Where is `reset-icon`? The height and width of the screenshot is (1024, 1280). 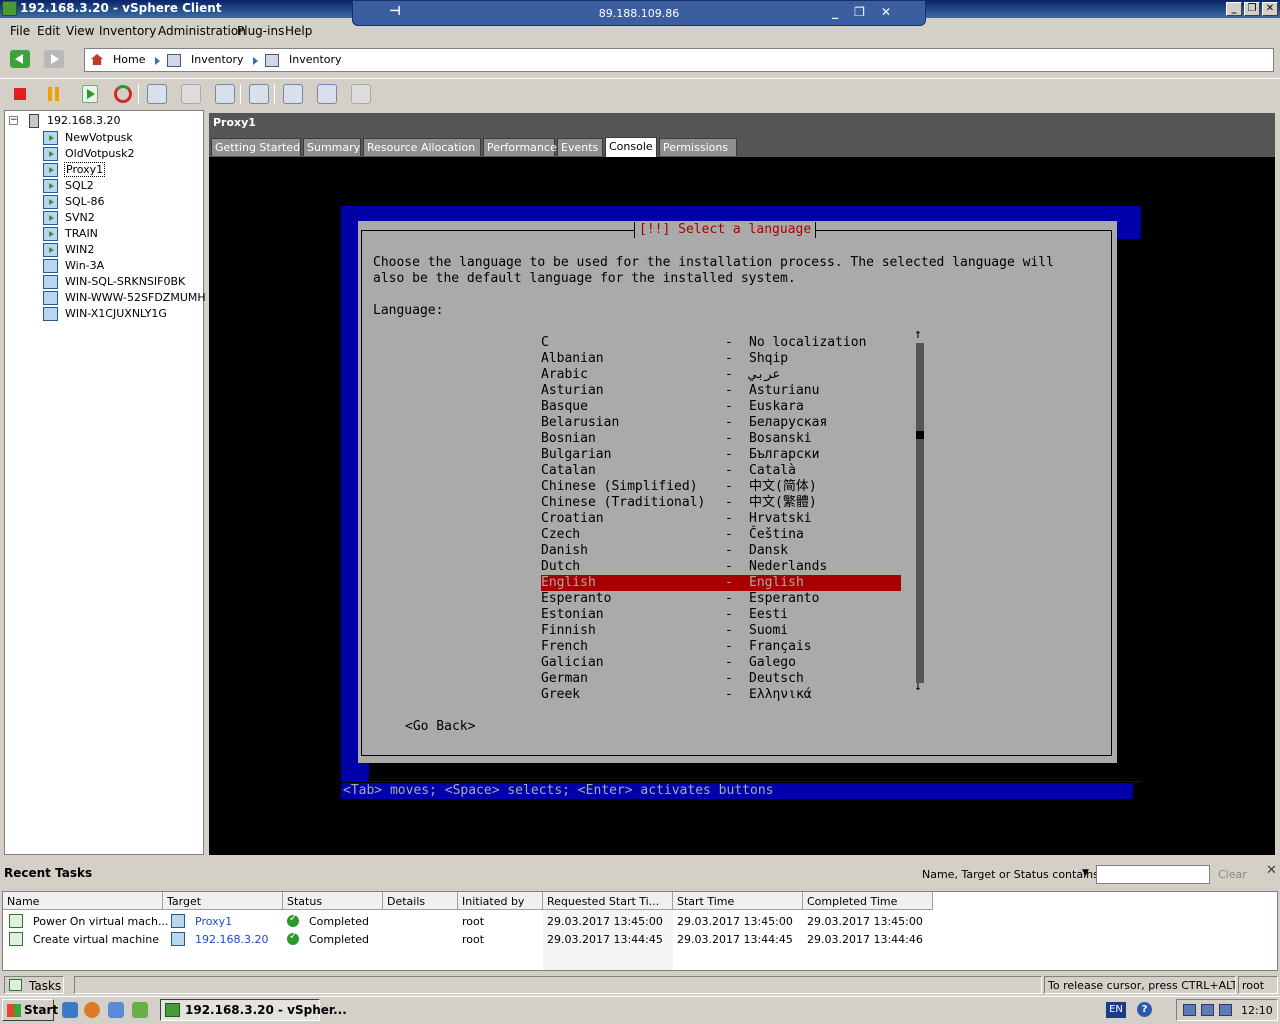 reset-icon is located at coordinates (123, 94).